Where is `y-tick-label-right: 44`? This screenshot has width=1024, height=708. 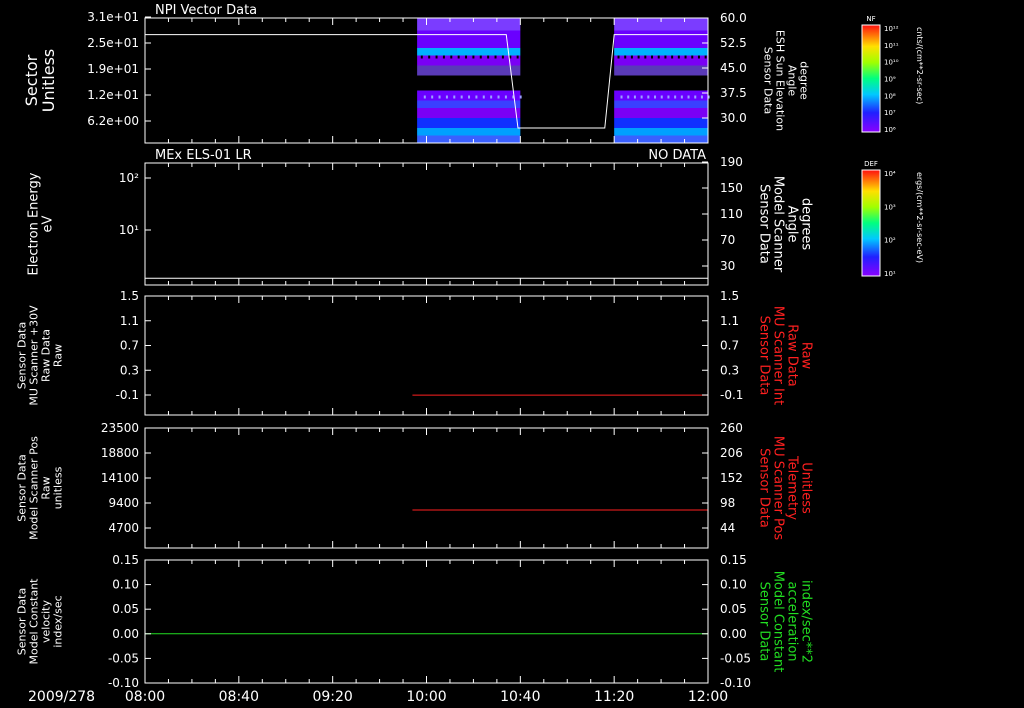
y-tick-label-right: 44 is located at coordinates (727, 528).